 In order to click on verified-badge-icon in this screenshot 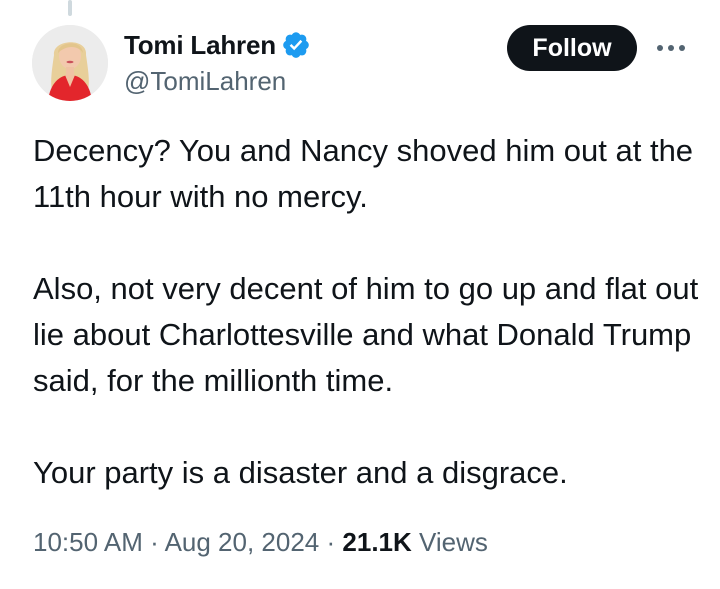, I will do `click(296, 45)`.